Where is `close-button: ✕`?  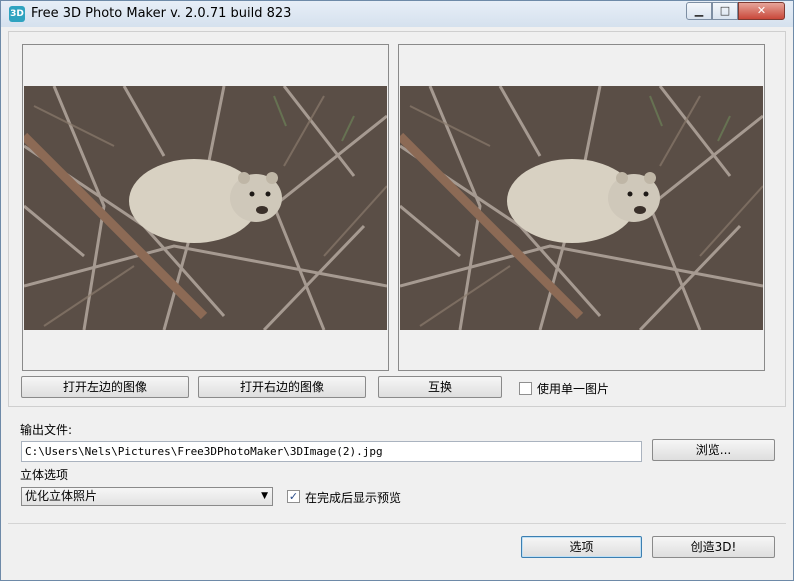 close-button: ✕ is located at coordinates (761, 11).